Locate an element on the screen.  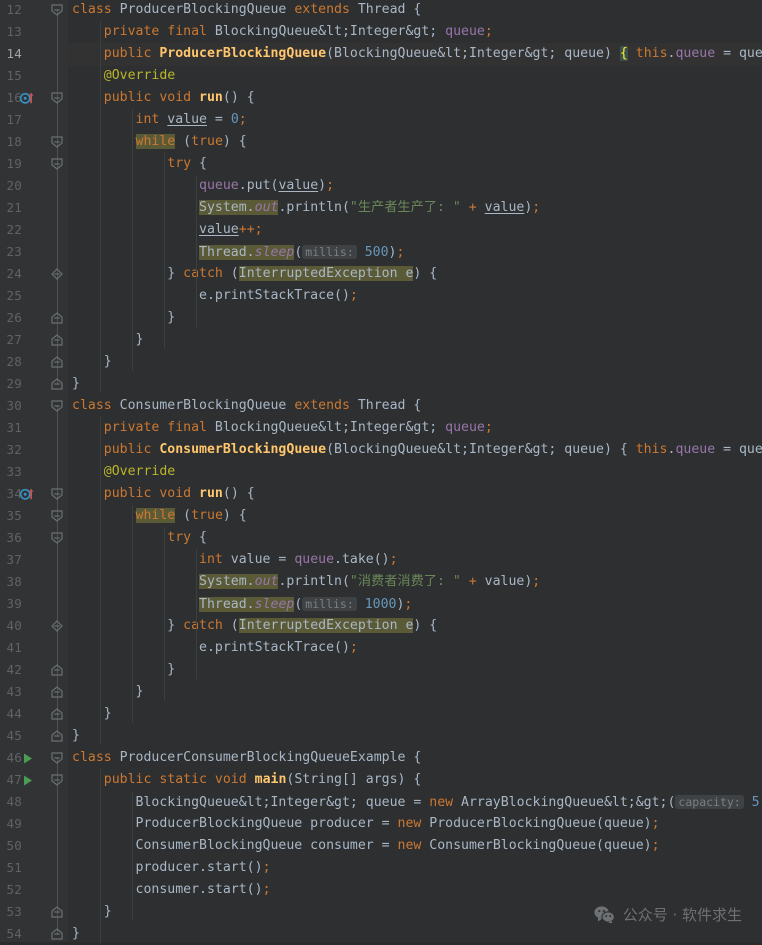
code-line: producer.start(); is located at coordinates (415, 868).